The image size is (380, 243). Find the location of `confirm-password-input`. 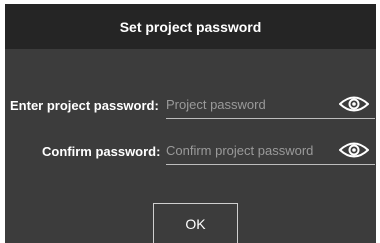

confirm-password-input is located at coordinates (250, 150).